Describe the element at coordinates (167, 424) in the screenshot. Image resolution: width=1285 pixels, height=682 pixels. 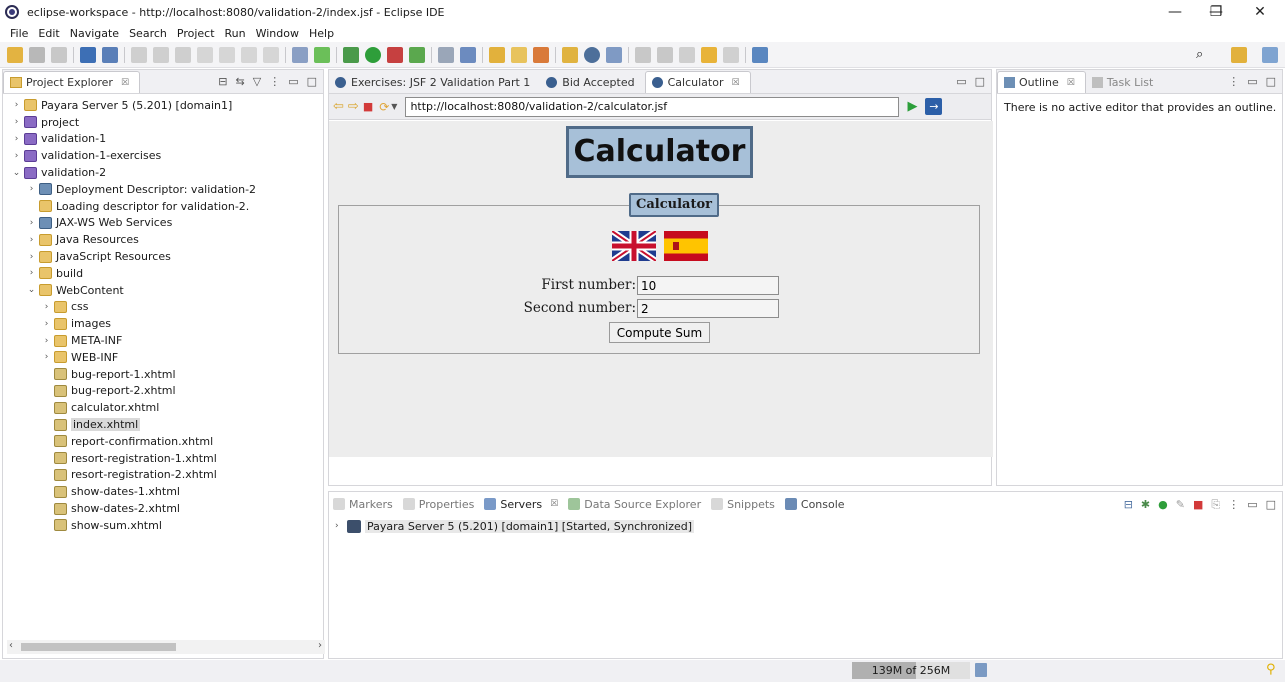
I see `tree-item: index.xhtml` at that location.